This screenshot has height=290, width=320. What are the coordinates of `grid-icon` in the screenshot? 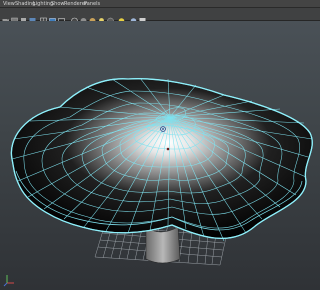 It's located at (43, 17).